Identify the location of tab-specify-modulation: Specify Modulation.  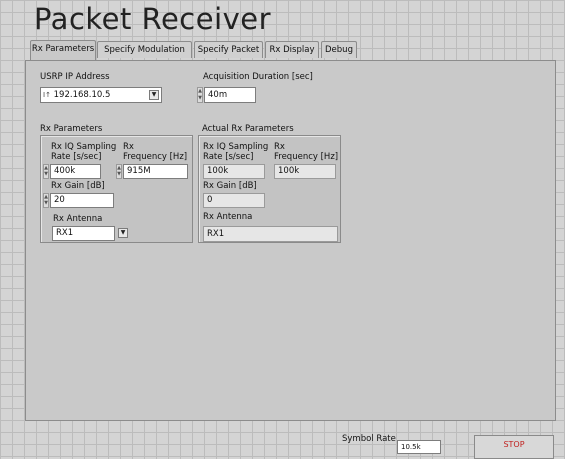
(144, 49).